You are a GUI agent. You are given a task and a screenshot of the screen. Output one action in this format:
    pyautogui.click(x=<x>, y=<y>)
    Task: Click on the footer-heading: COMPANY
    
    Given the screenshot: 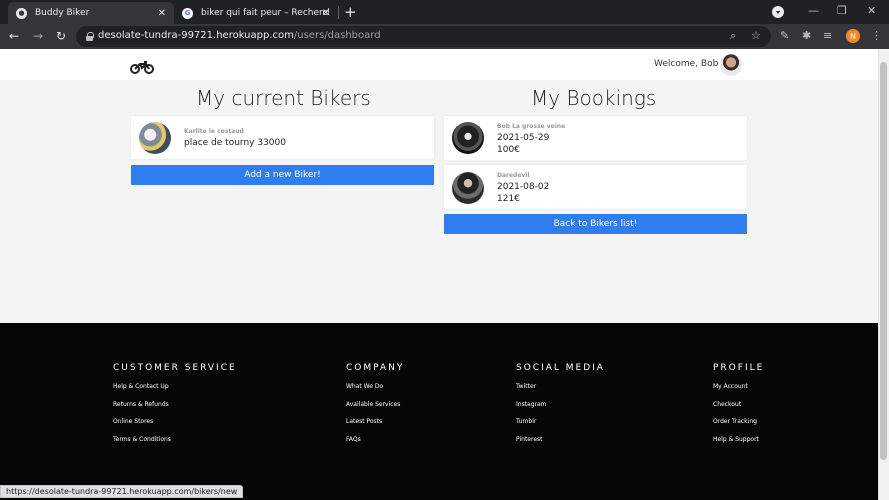 What is the action you would take?
    pyautogui.click(x=375, y=368)
    